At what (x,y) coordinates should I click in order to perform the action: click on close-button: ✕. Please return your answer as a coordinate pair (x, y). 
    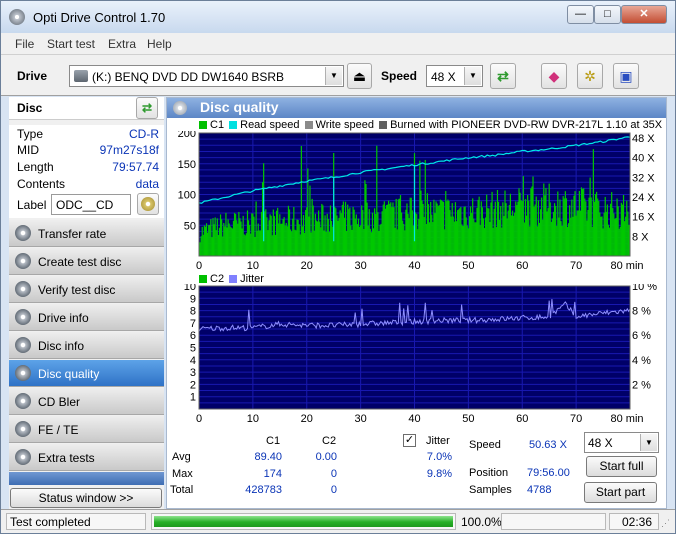
    Looking at the image, I should click on (644, 14).